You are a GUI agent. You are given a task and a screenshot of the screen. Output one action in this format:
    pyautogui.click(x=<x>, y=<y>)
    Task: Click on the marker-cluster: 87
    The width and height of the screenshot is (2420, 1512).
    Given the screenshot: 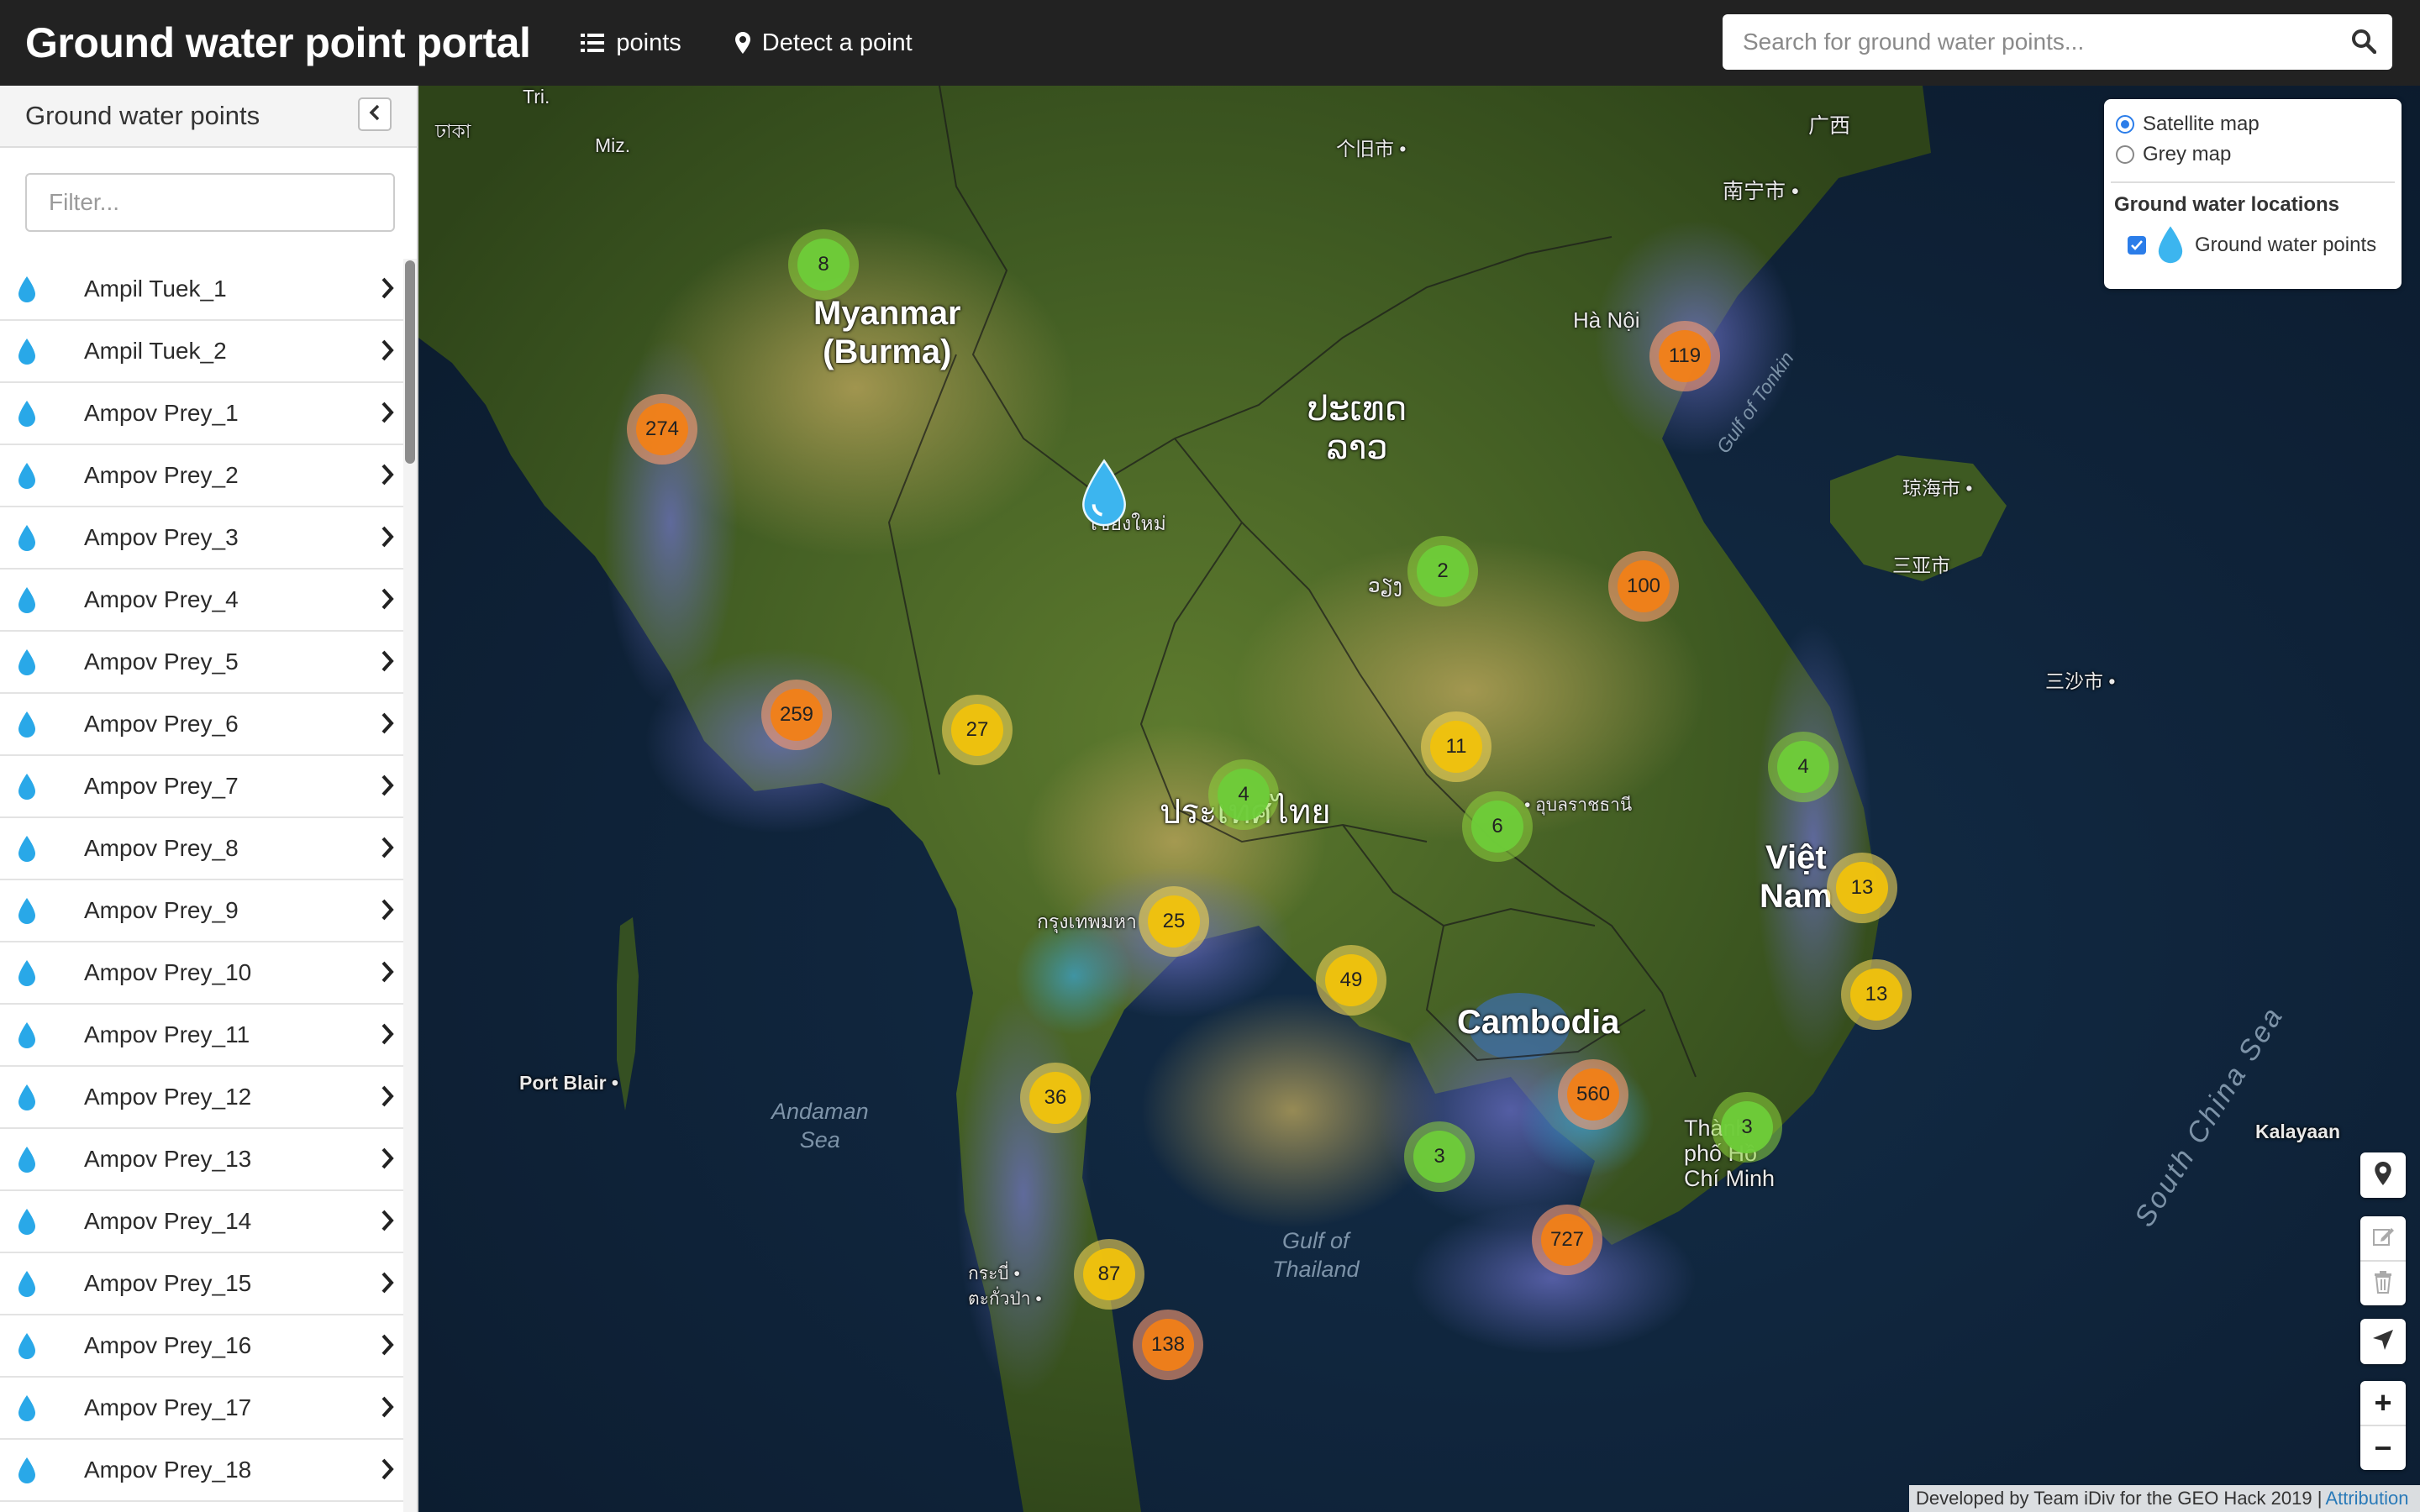 What is the action you would take?
    pyautogui.click(x=1109, y=1274)
    